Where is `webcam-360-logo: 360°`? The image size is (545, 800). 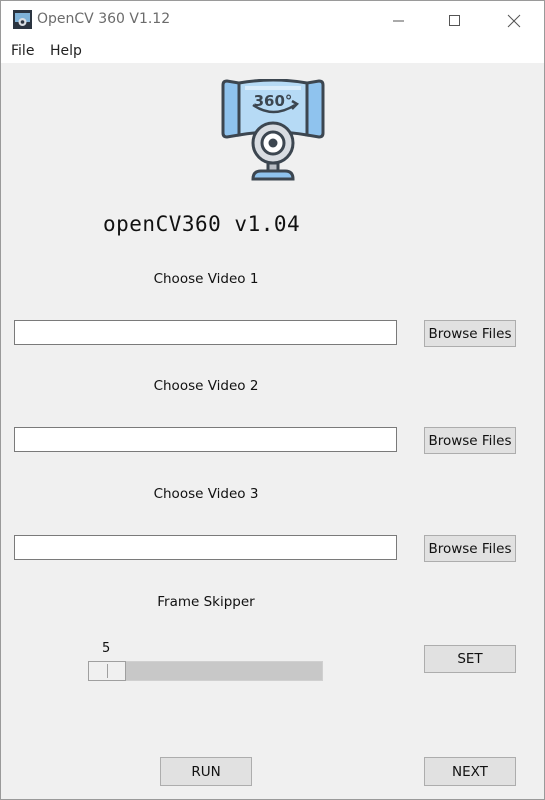 webcam-360-logo: 360° is located at coordinates (273, 130).